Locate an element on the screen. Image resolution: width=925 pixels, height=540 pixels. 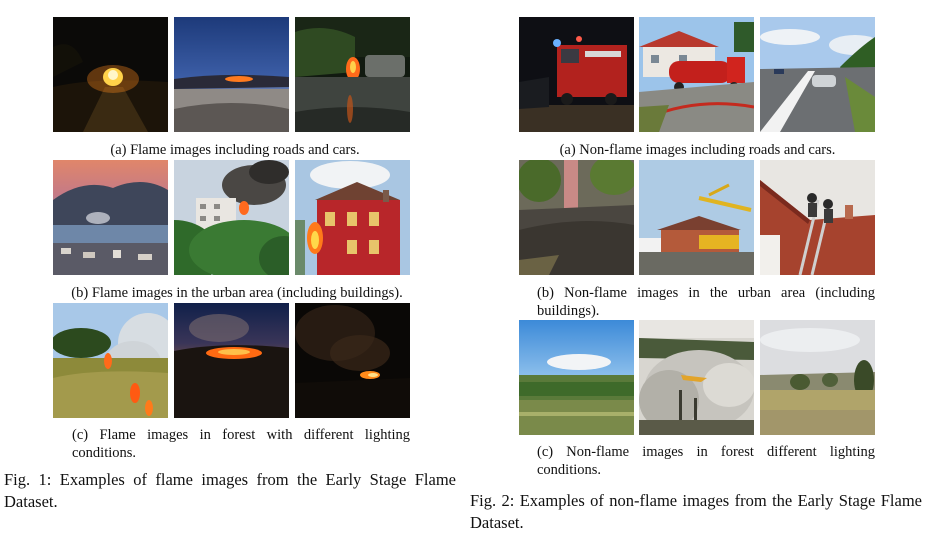
nonflame-photo-field-clouds is located at coordinates (576, 377).